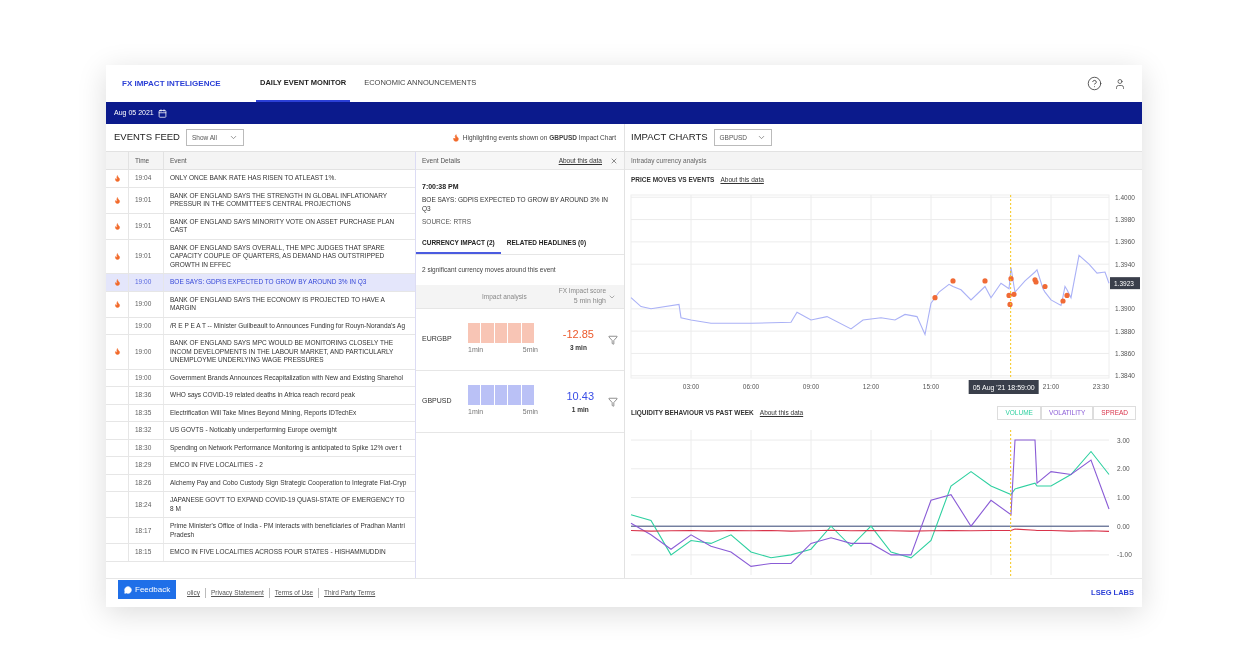  Describe the element at coordinates (1001, 291) in the screenshot. I see `event-markers` at that location.